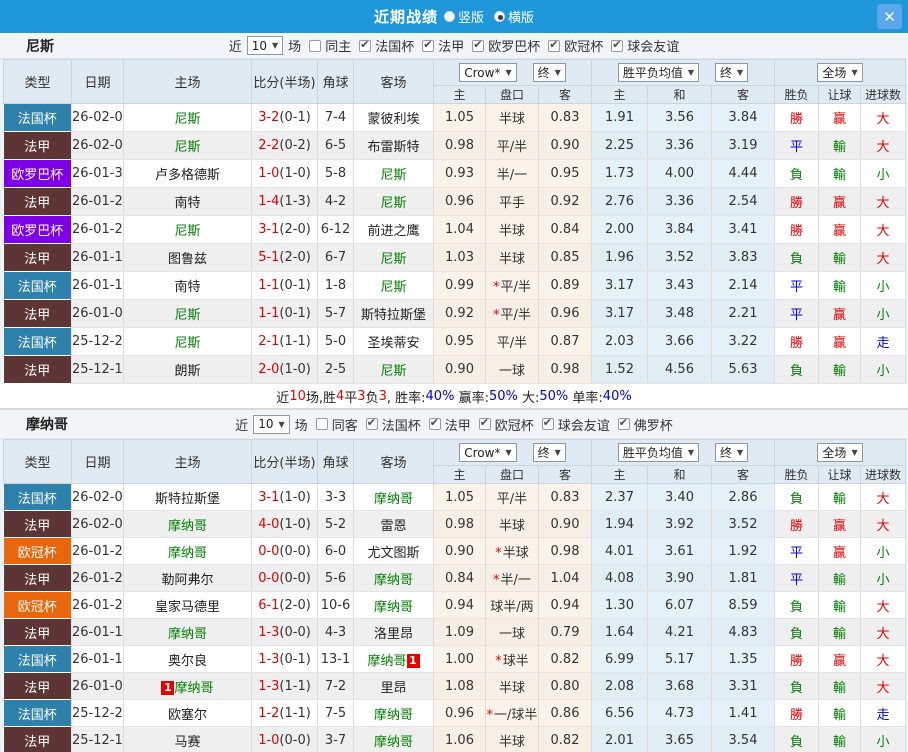 The height and width of the screenshot is (752, 908). I want to click on layout-radio-group: 竖版 横版, so click(488, 16).